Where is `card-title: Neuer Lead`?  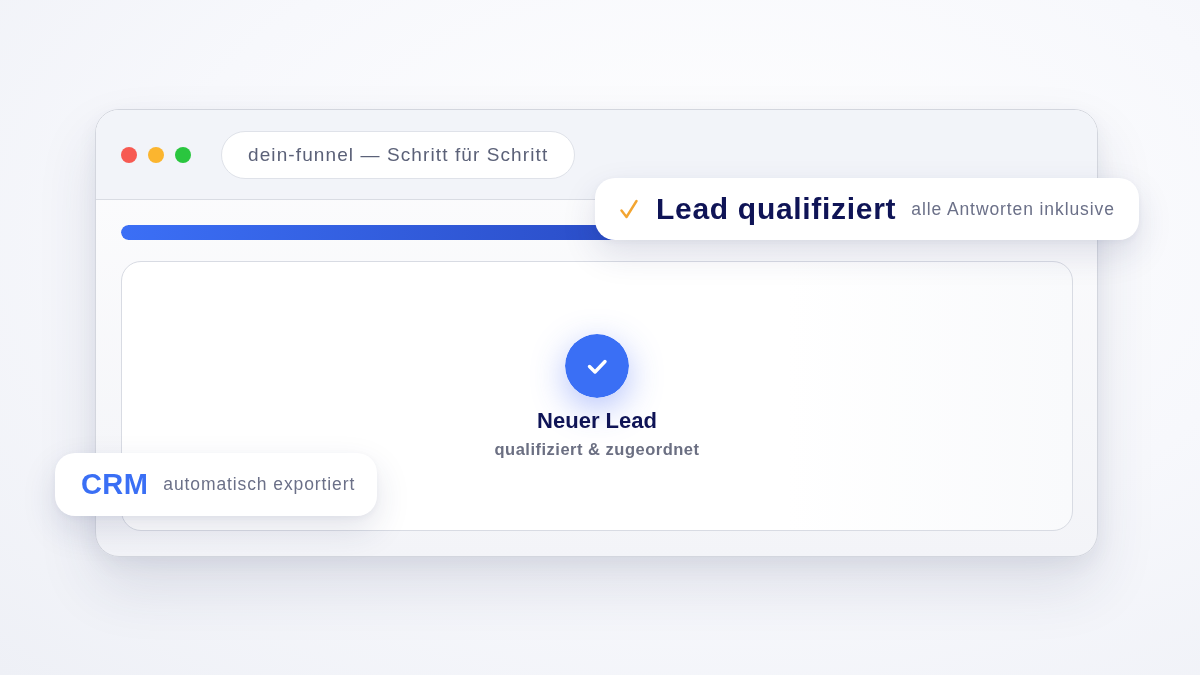
card-title: Neuer Lead is located at coordinates (597, 421).